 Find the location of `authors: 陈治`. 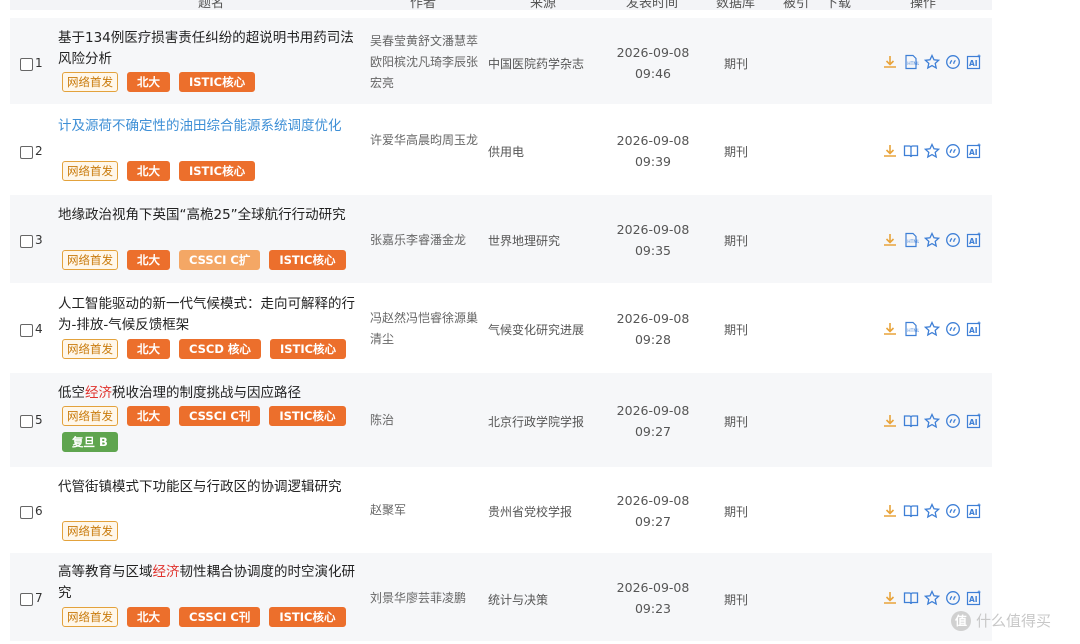

authors: 陈治 is located at coordinates (425, 420).